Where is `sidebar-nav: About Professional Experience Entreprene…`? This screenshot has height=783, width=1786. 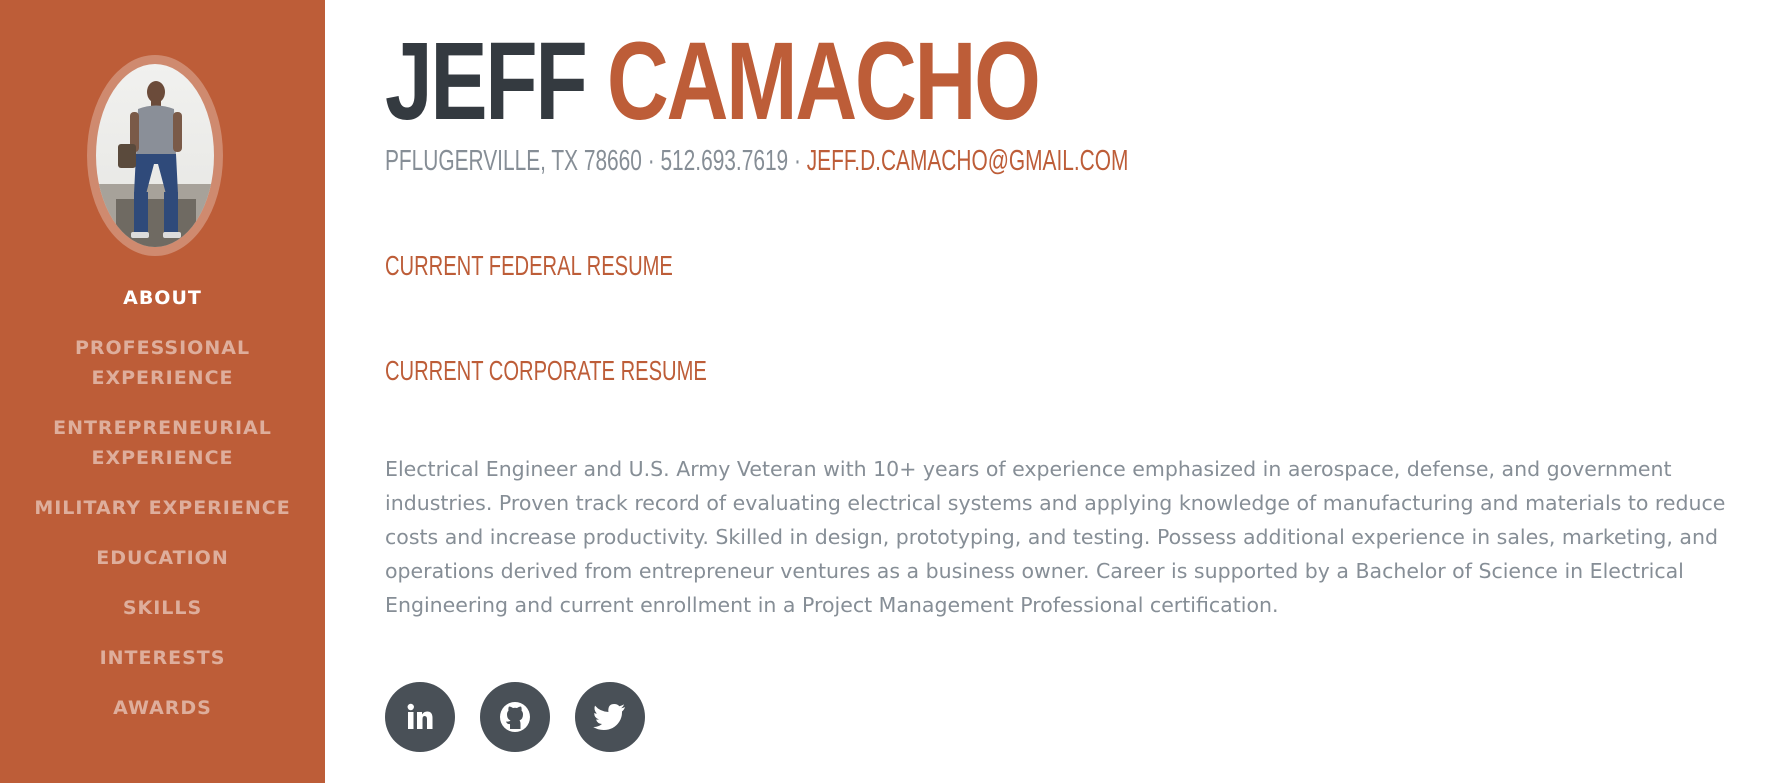
sidebar-nav: About Professional Experience Entreprene… is located at coordinates (162, 513).